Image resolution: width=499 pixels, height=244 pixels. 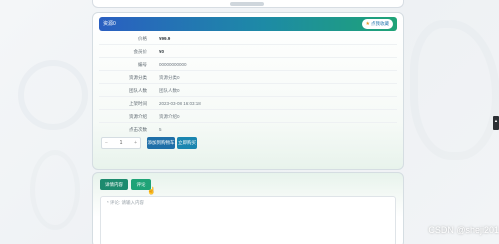 I want to click on detail-label: 团队人数, so click(x=138, y=90).